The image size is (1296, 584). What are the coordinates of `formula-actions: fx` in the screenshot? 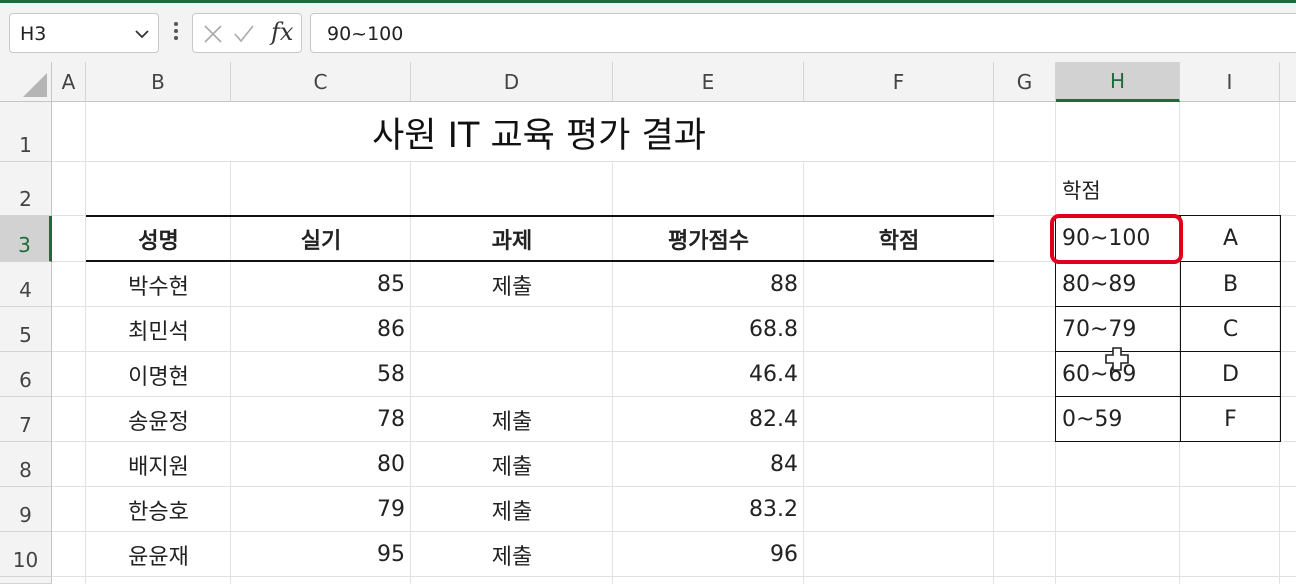 It's located at (247, 33).